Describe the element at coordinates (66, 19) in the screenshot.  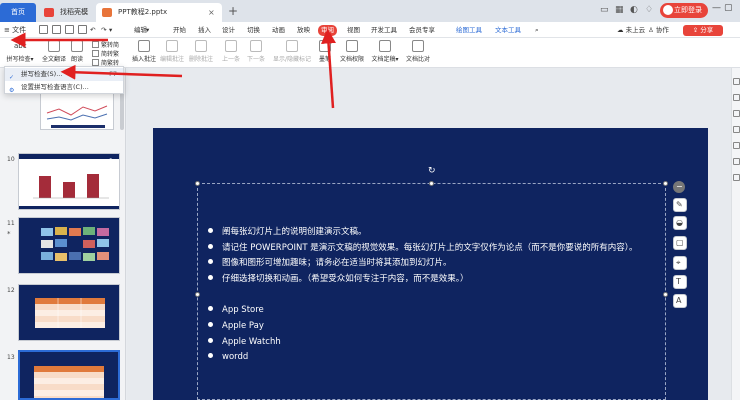
I see `tab-template-store: 找稻壳模板 ×` at that location.